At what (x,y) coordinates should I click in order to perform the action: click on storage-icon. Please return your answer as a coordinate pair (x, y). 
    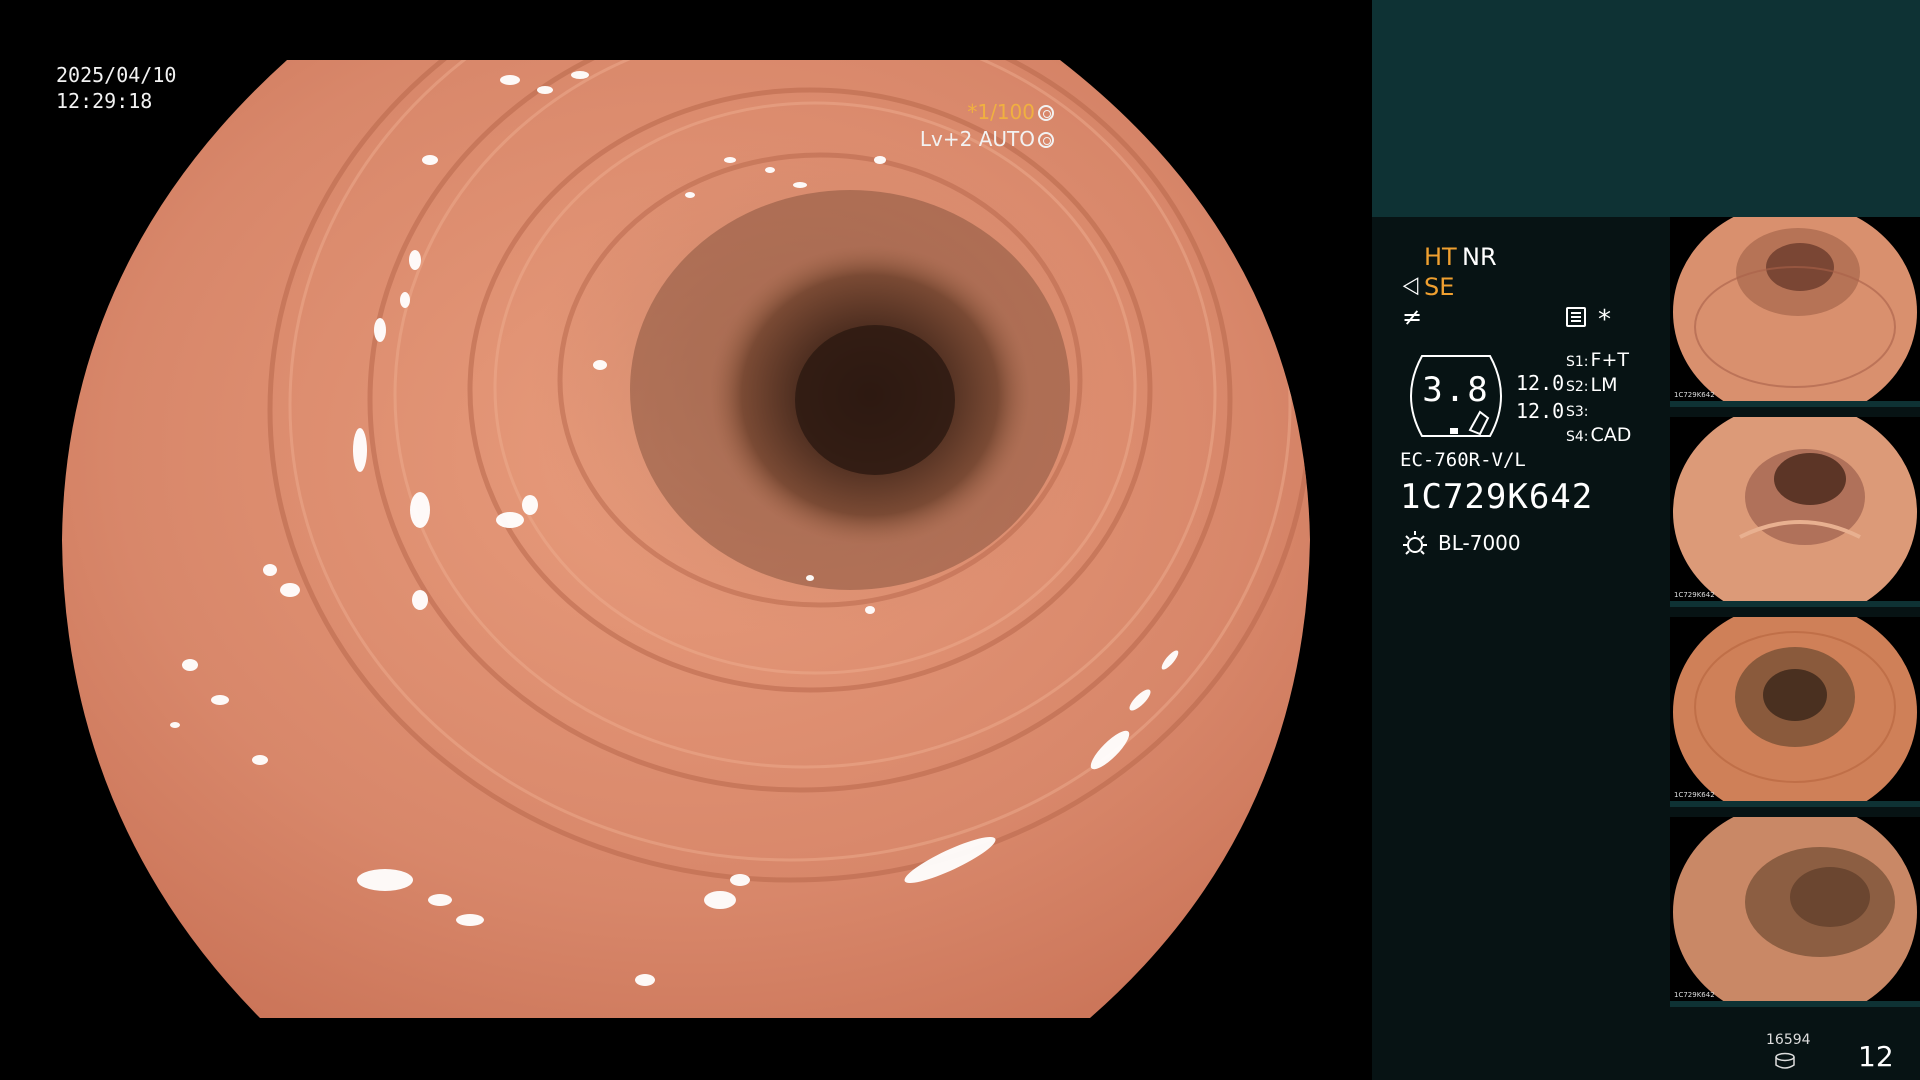
    Looking at the image, I should click on (1785, 1060).